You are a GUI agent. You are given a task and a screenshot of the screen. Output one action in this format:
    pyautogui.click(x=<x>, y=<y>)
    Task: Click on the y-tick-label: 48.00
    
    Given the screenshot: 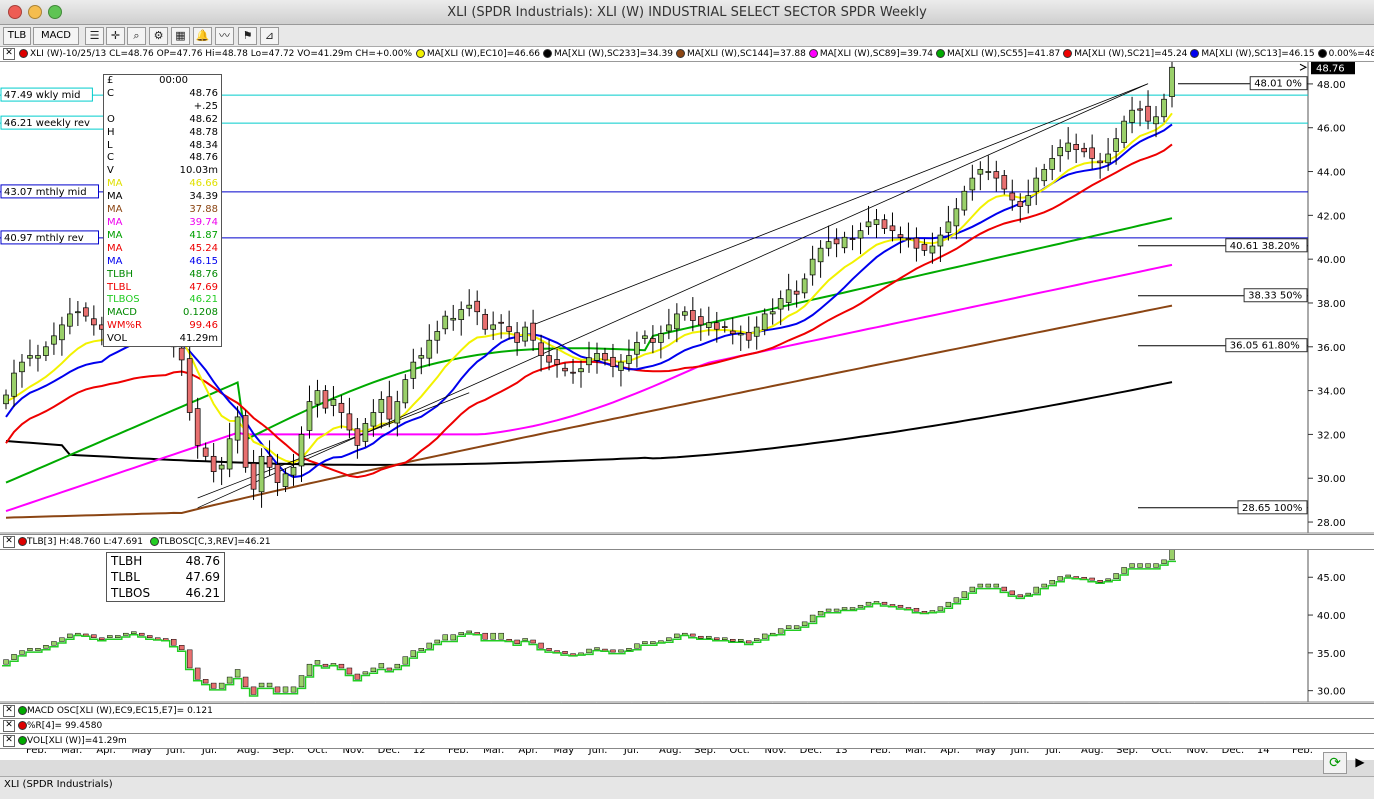 What is the action you would take?
    pyautogui.click(x=1331, y=85)
    